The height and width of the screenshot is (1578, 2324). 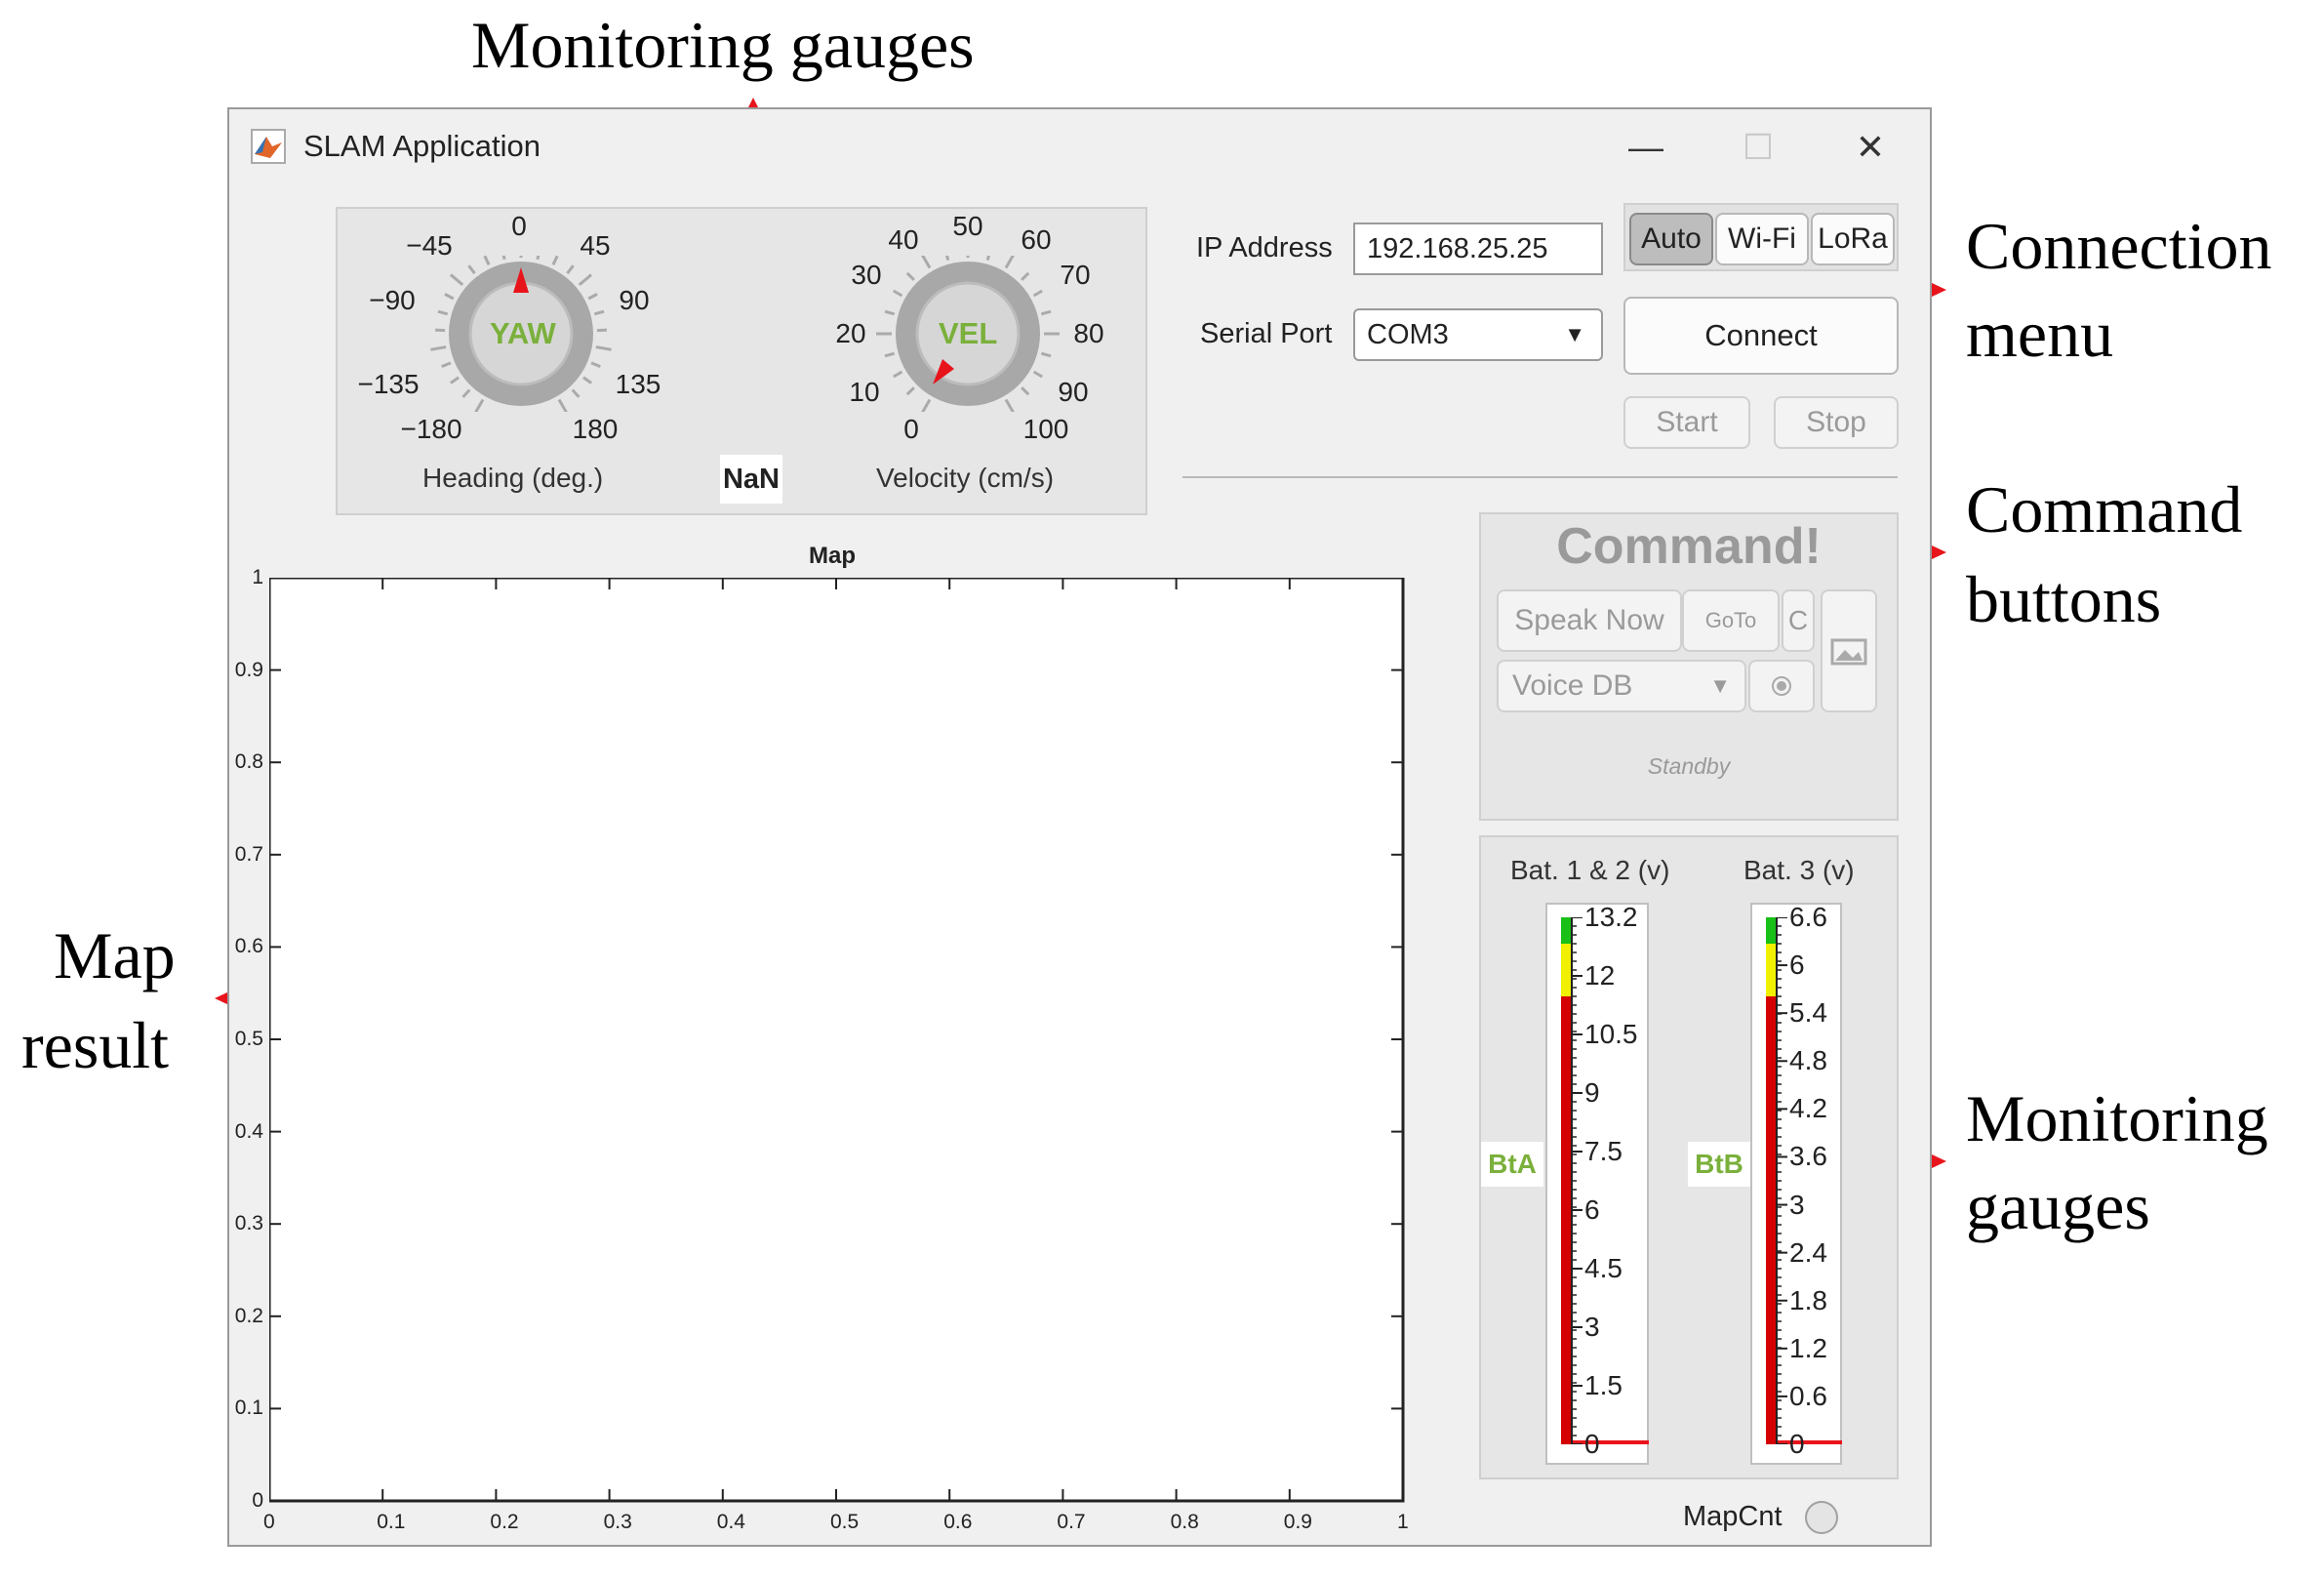 I want to click on maximize-button: ☐, so click(x=1758, y=148).